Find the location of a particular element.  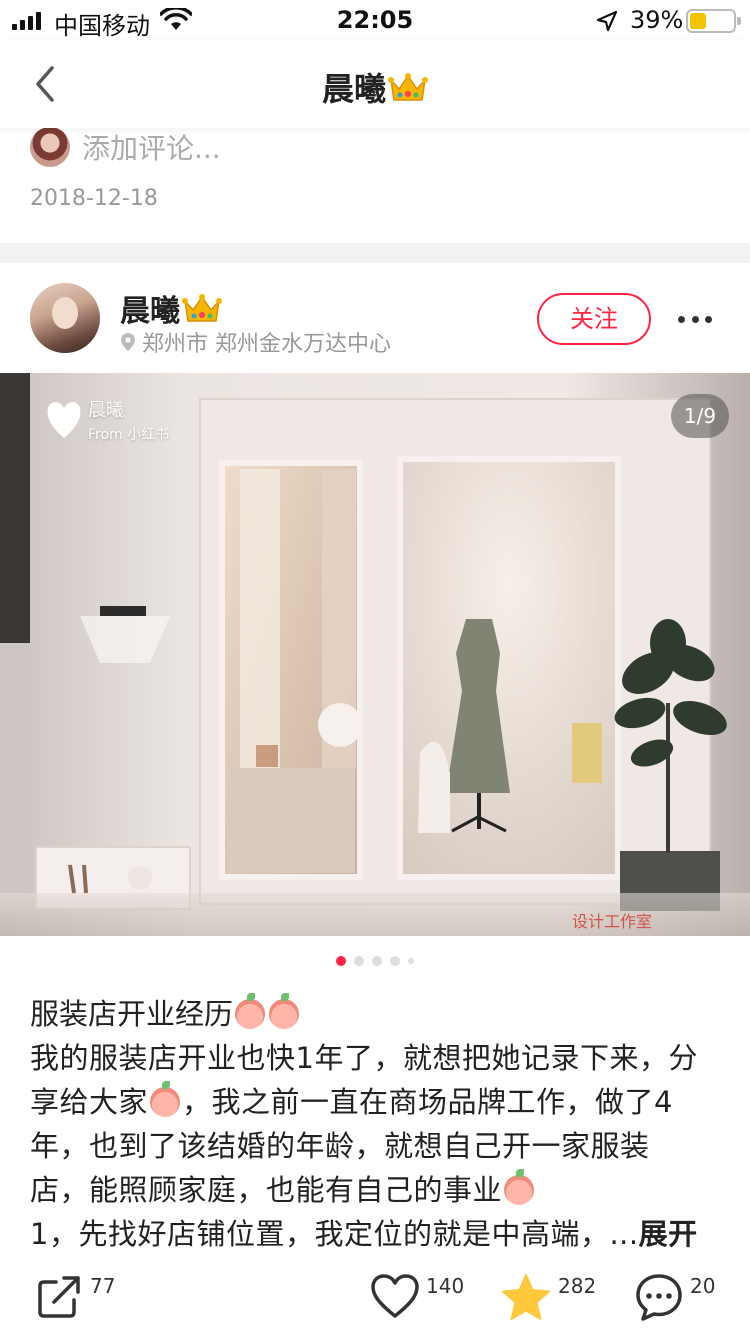

post-body-line: 1，先找好店铺位置，我定位的就是中高端，...展开 is located at coordinates (375, 1234).